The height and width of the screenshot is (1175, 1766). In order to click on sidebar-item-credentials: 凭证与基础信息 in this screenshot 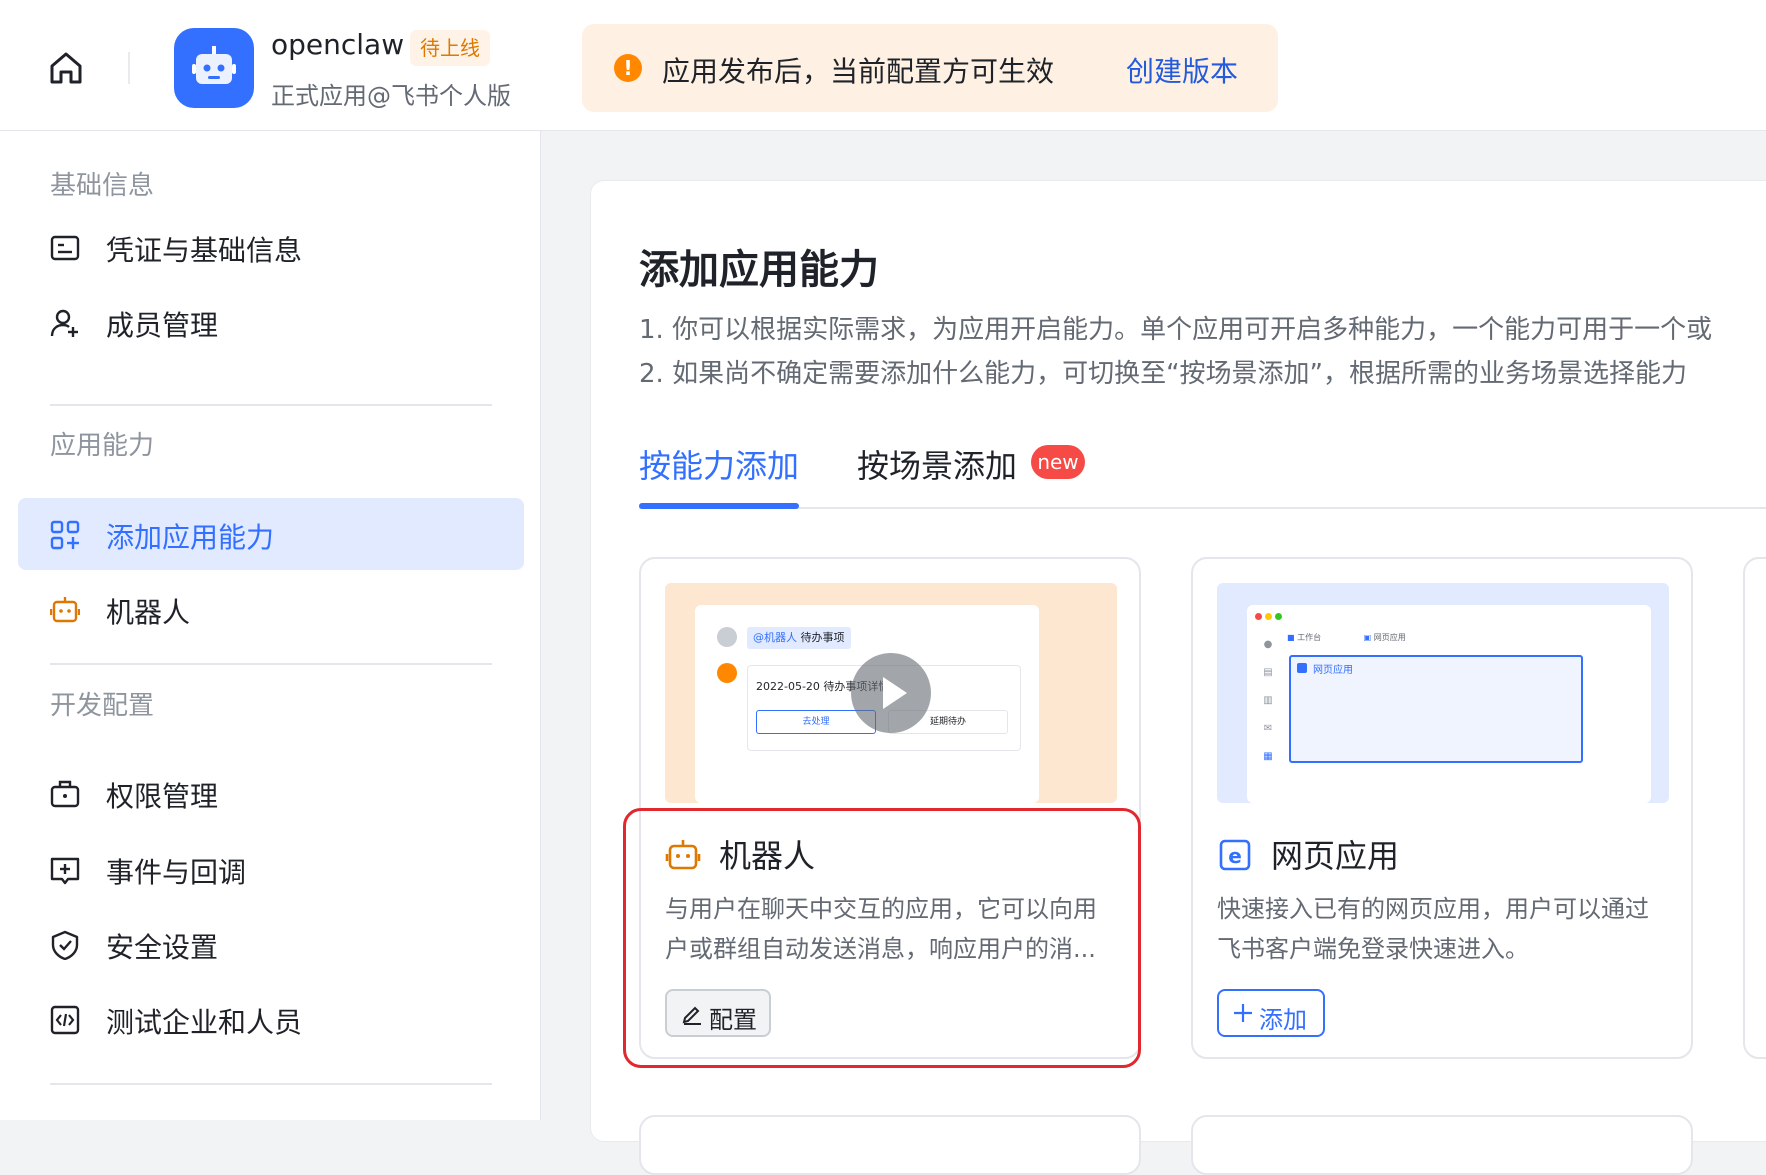, I will do `click(271, 247)`.